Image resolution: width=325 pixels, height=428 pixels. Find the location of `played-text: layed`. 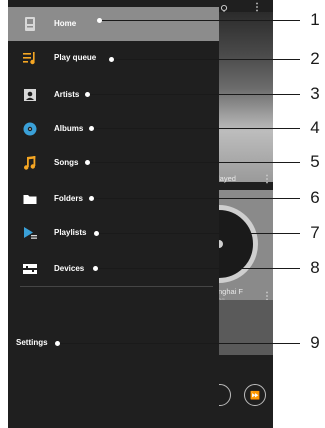

played-text: layed is located at coordinates (227, 178).